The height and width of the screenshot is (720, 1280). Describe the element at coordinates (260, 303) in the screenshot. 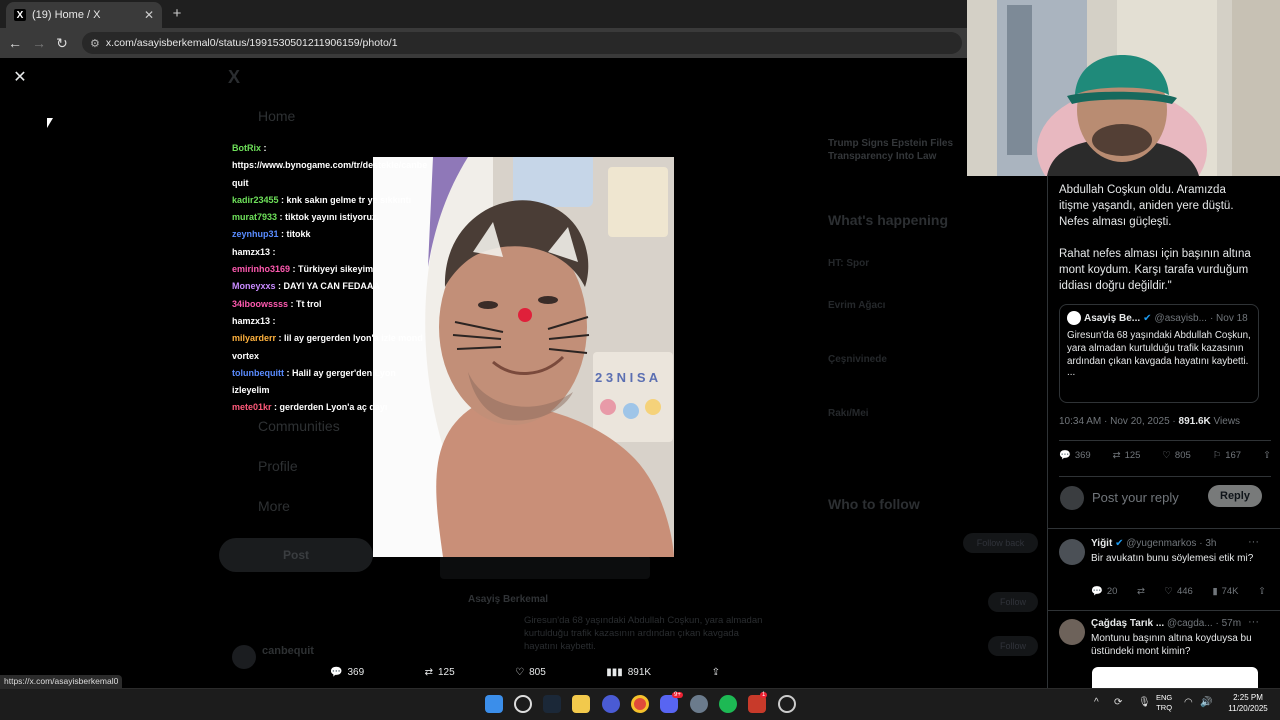

I see `chat-username: 34iboowssss` at that location.